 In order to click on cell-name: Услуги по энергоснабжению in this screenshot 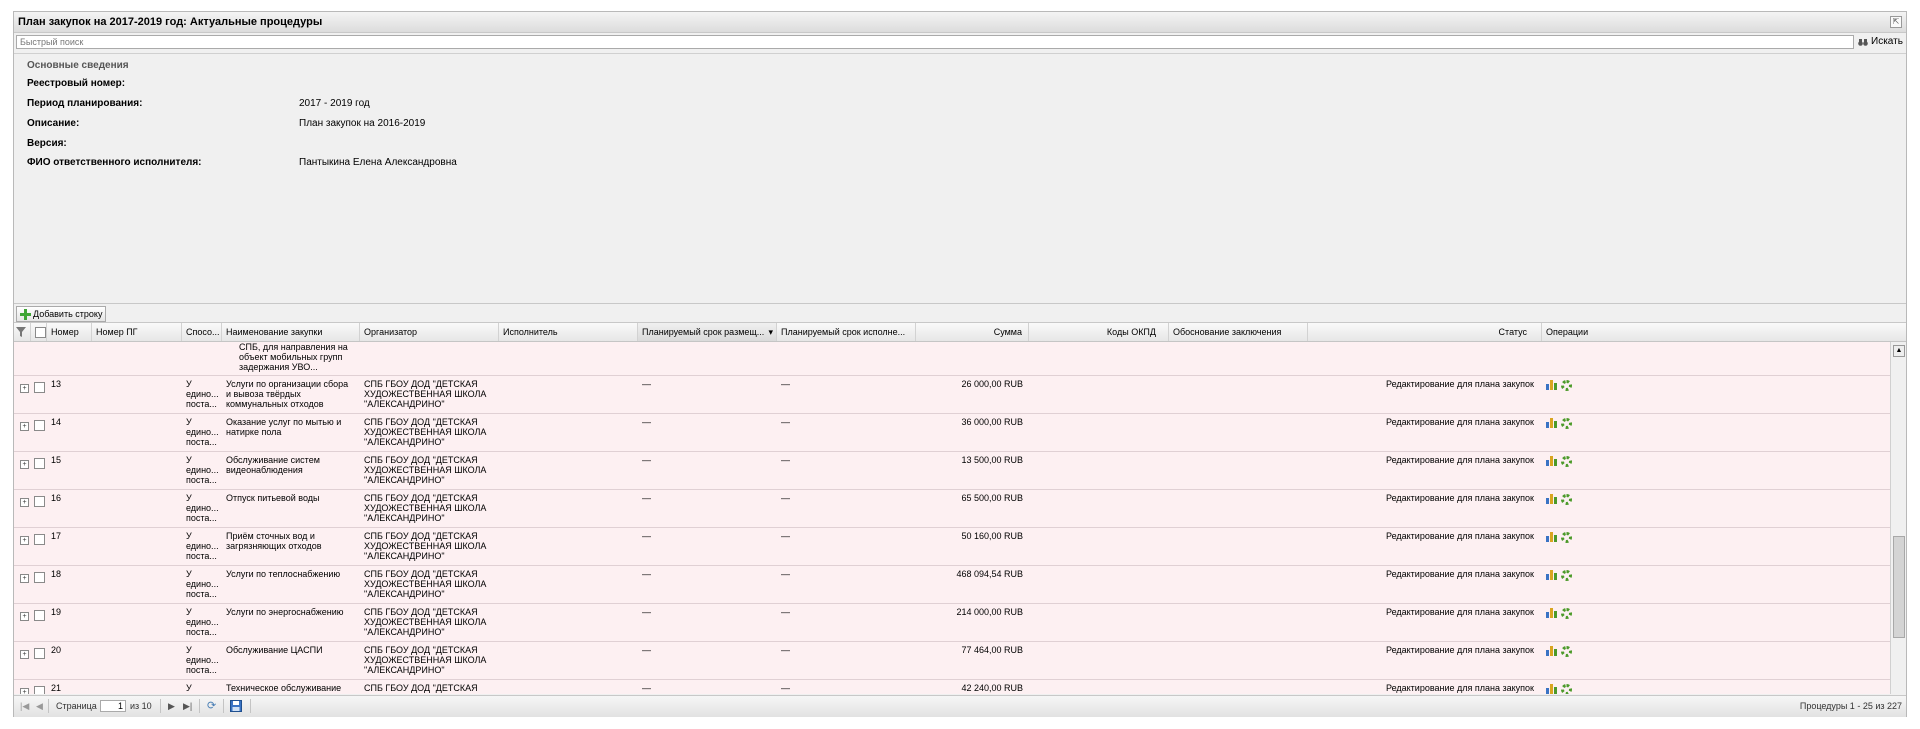, I will do `click(285, 612)`.